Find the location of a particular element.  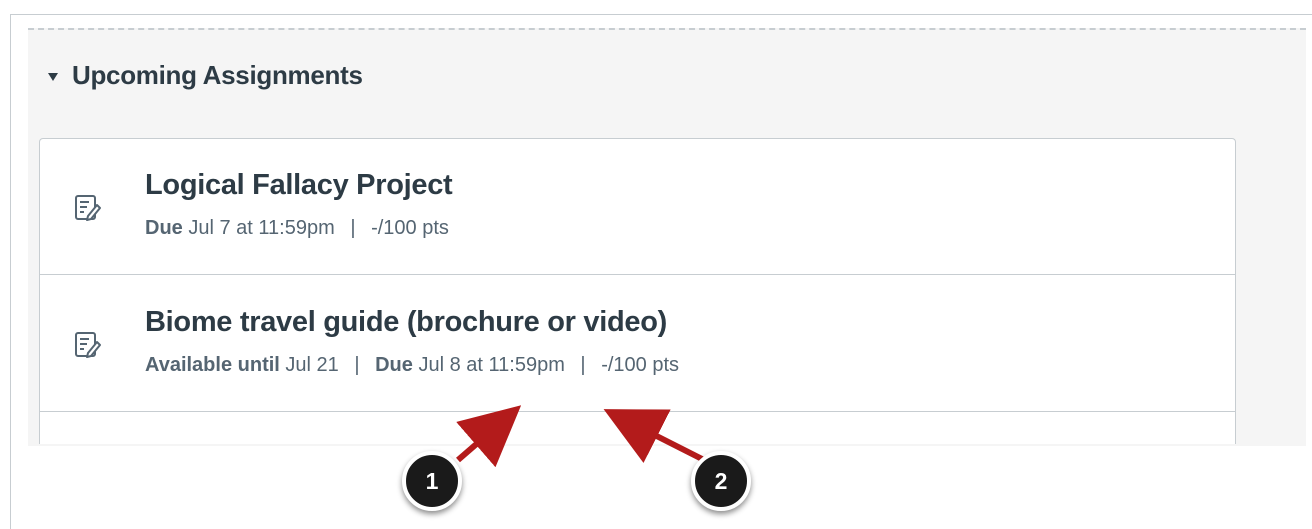

assignment-row-partial is located at coordinates (637, 428).